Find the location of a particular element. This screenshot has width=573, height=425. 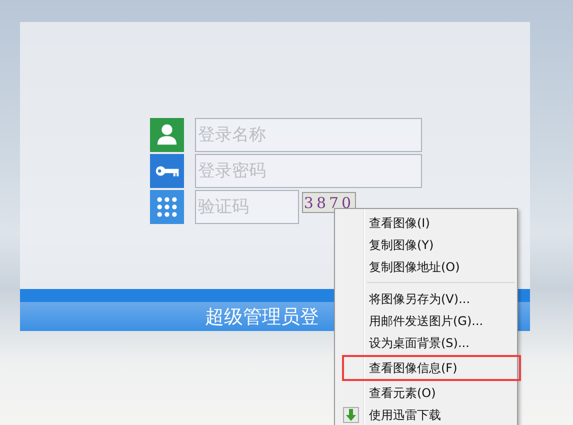

user-icon is located at coordinates (167, 135).